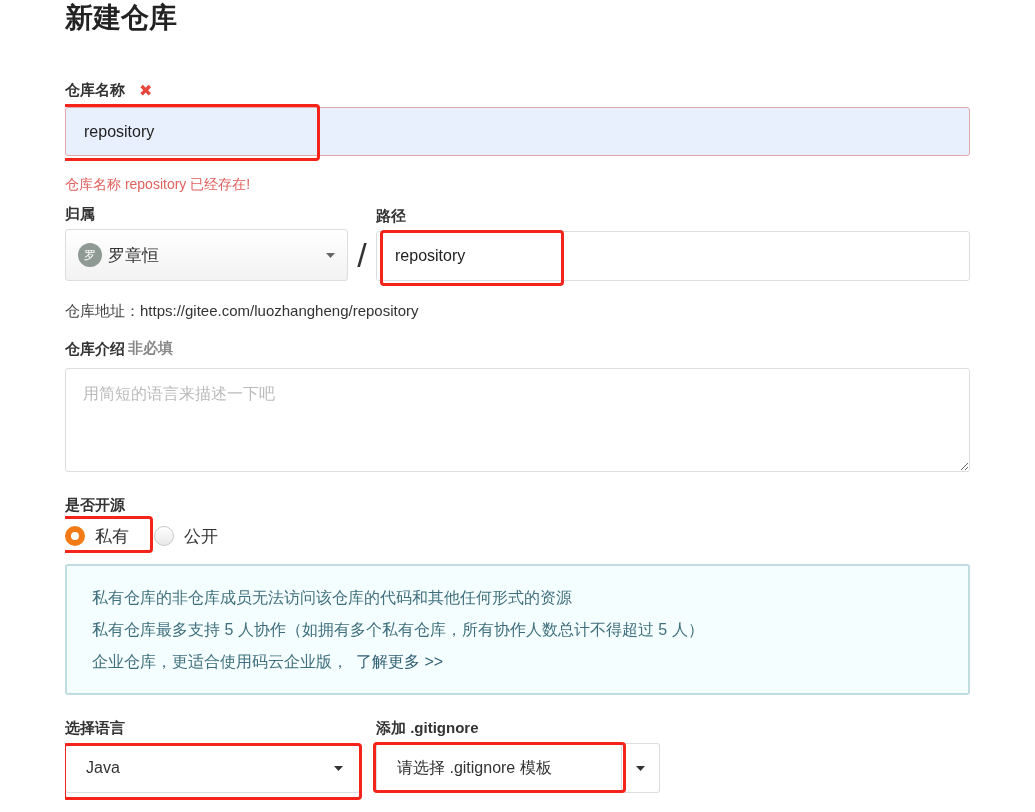 Image resolution: width=1035 pixels, height=812 pixels. What do you see at coordinates (95, 349) in the screenshot?
I see `field-label: 仓库介绍` at bounding box center [95, 349].